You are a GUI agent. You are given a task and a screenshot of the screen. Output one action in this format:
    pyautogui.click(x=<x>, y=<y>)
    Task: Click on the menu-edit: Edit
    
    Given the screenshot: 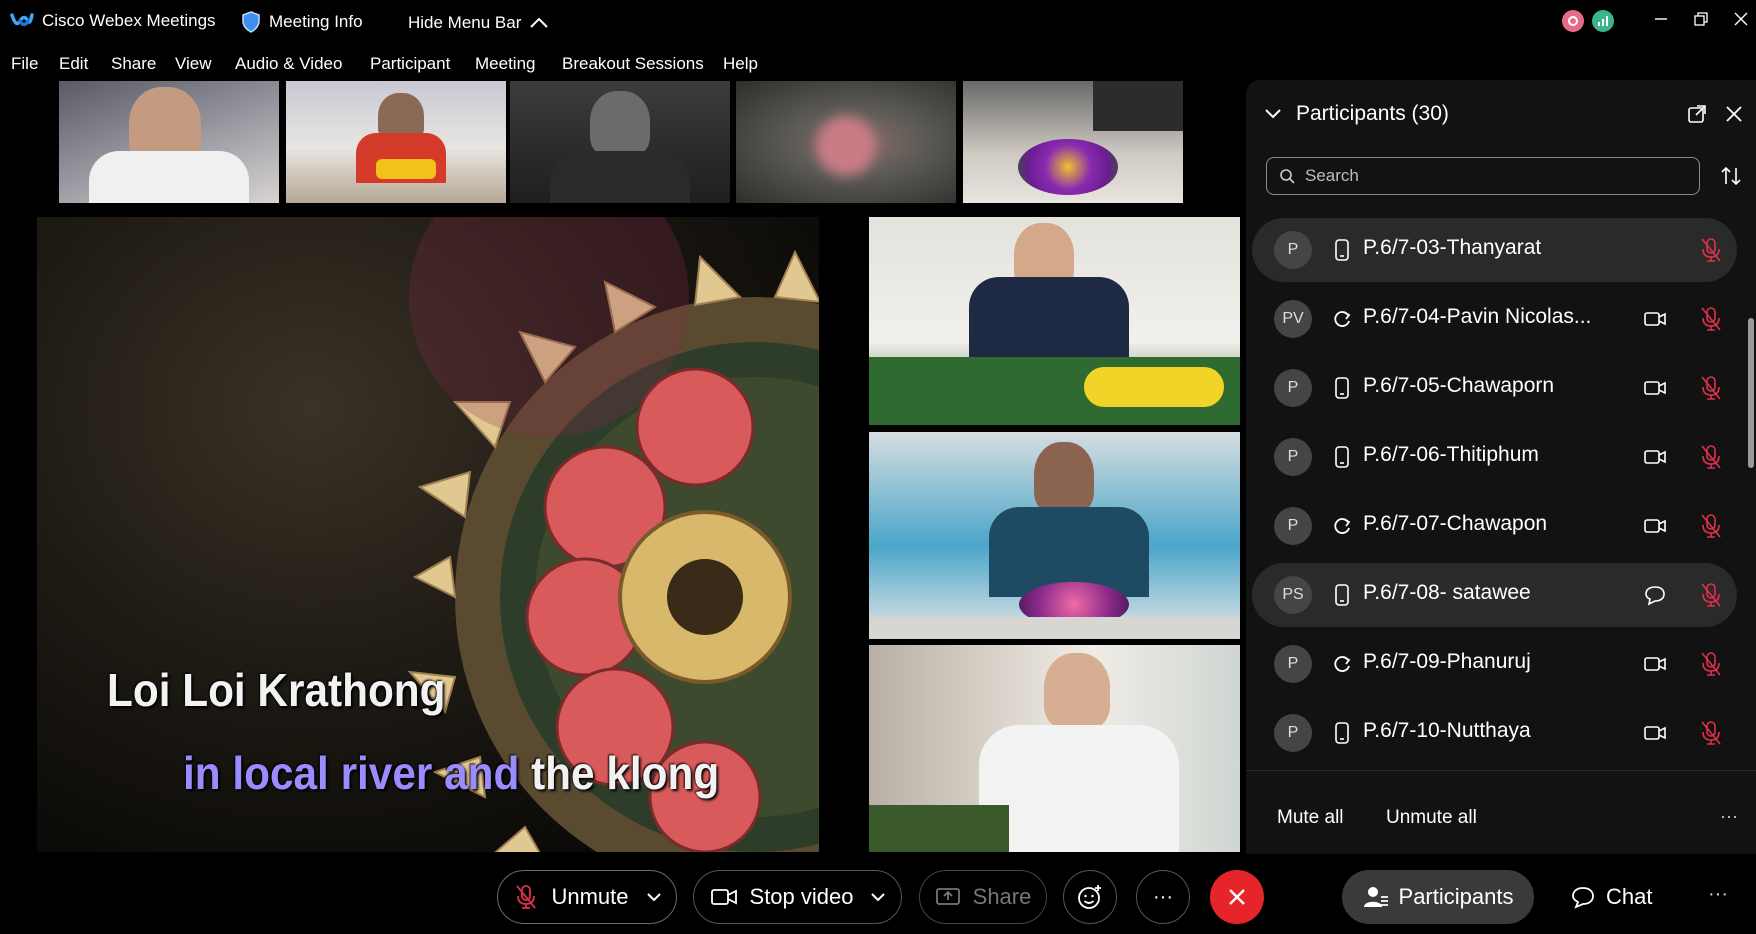 What is the action you would take?
    pyautogui.click(x=73, y=64)
    